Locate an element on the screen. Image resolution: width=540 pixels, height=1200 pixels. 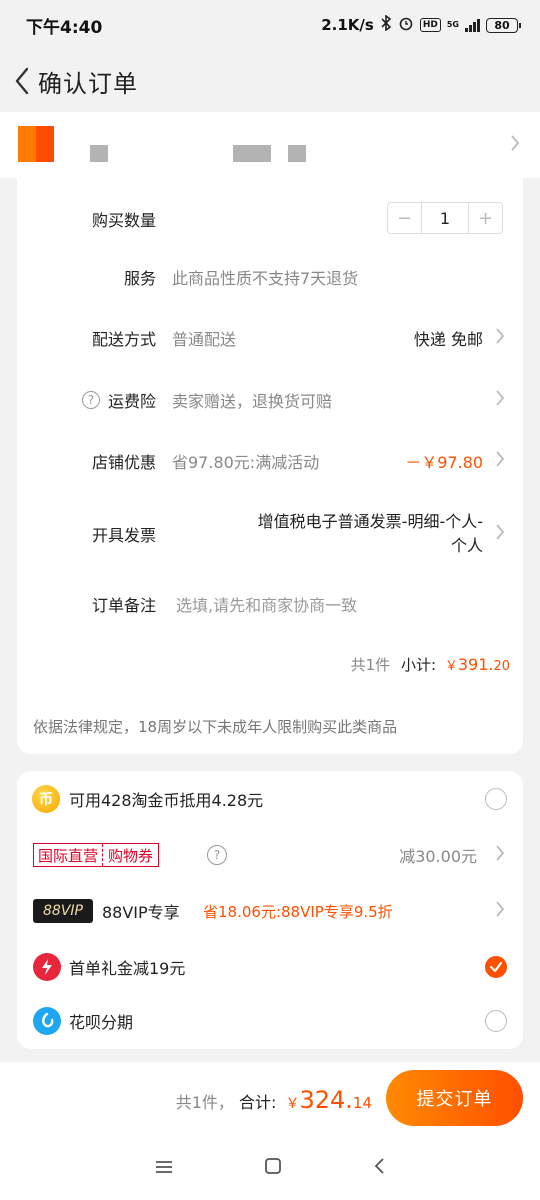
chevron-left-icon is located at coordinates (22, 81).